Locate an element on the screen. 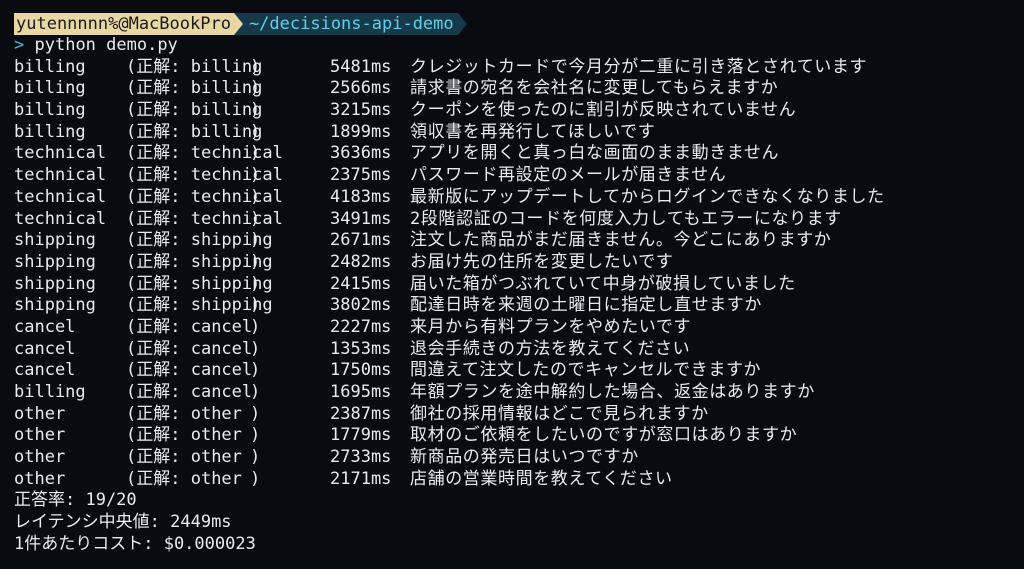  latency-value: 1750ms is located at coordinates (361, 370).